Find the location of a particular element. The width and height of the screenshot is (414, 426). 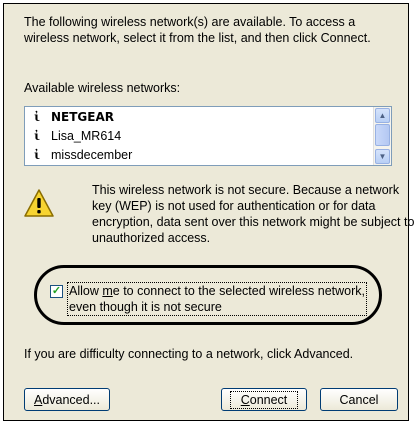

listbox-scrollbar: ▲ ▼ is located at coordinates (382, 136).